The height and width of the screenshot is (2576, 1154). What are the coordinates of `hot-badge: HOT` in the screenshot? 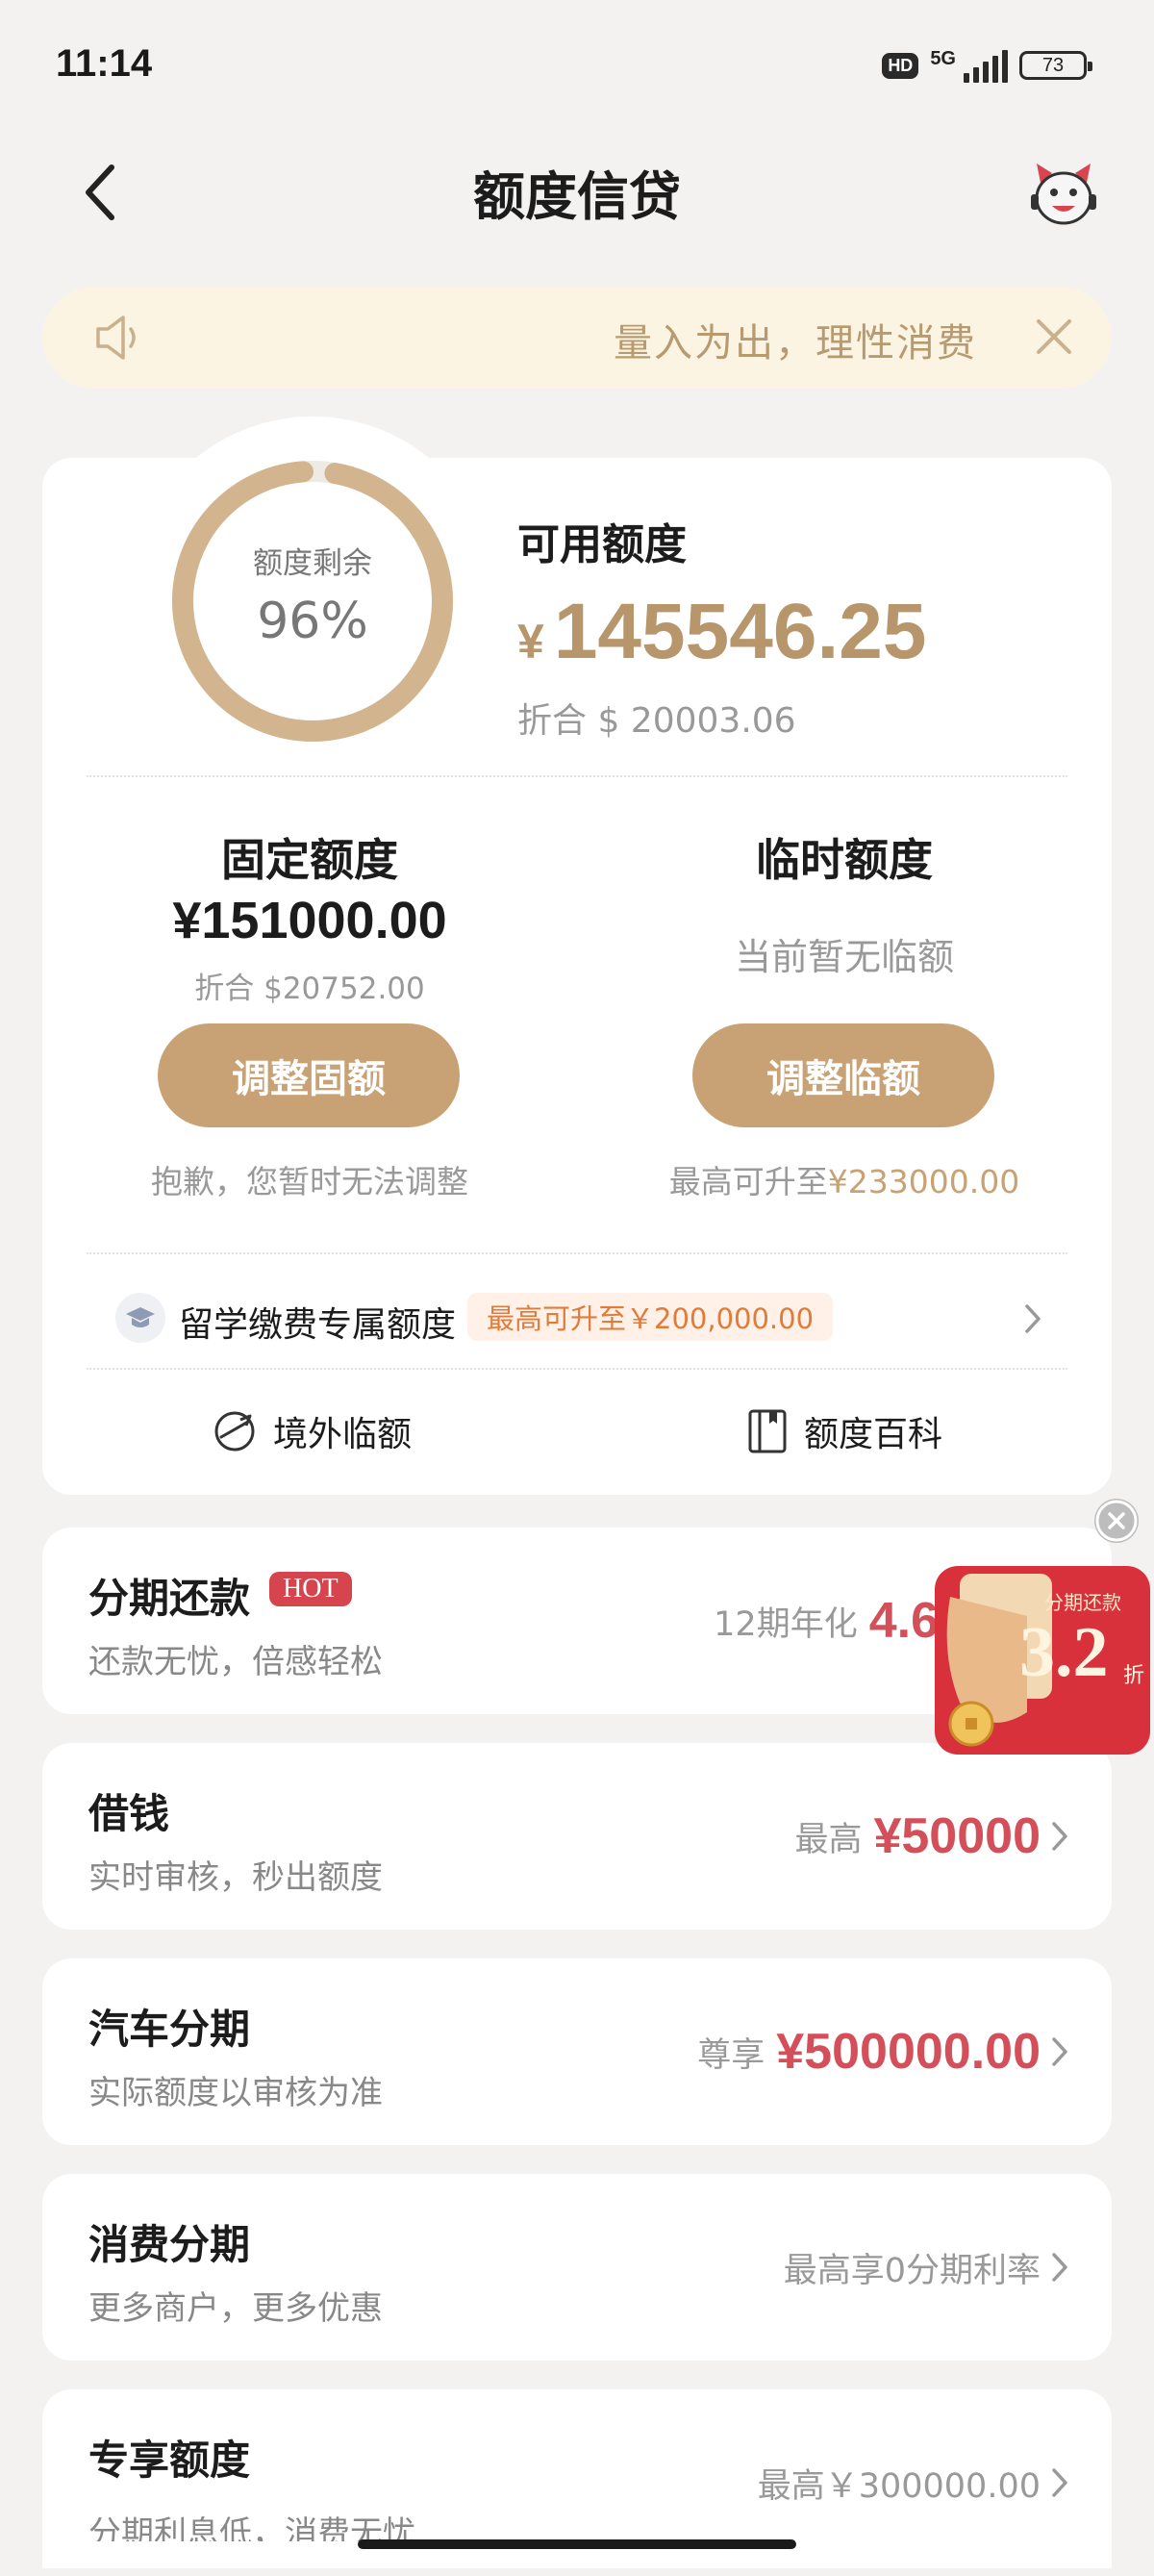 It's located at (311, 1589).